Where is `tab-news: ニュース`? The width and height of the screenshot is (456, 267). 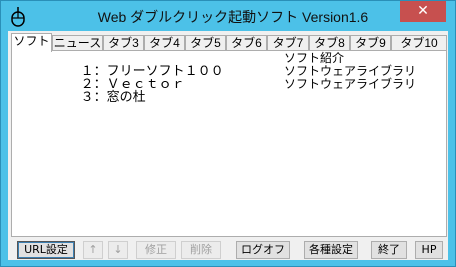
tab-news: ニュース is located at coordinates (77, 43).